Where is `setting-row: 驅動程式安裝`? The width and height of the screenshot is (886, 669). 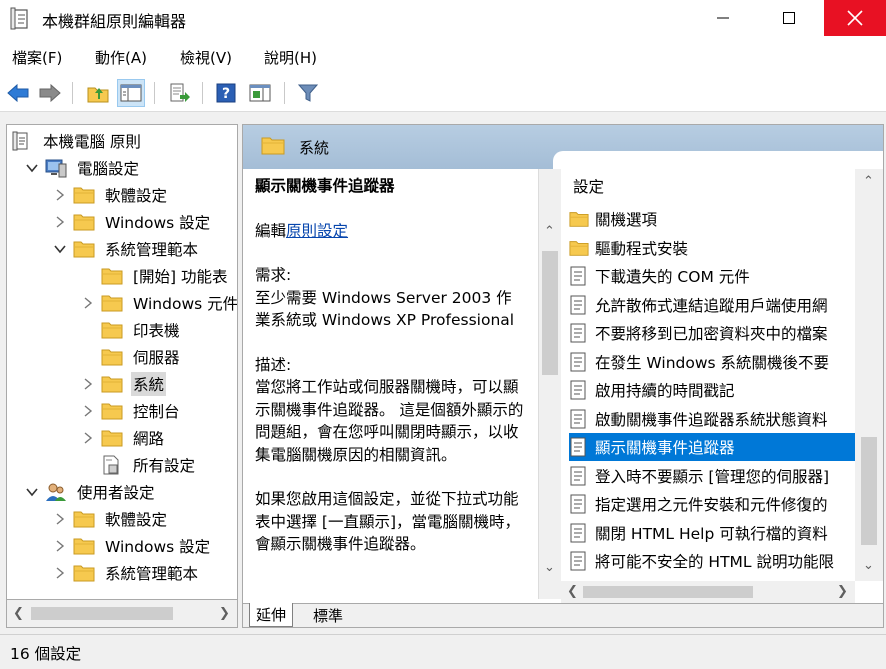 setting-row: 驅動程式安裝 is located at coordinates (712, 248).